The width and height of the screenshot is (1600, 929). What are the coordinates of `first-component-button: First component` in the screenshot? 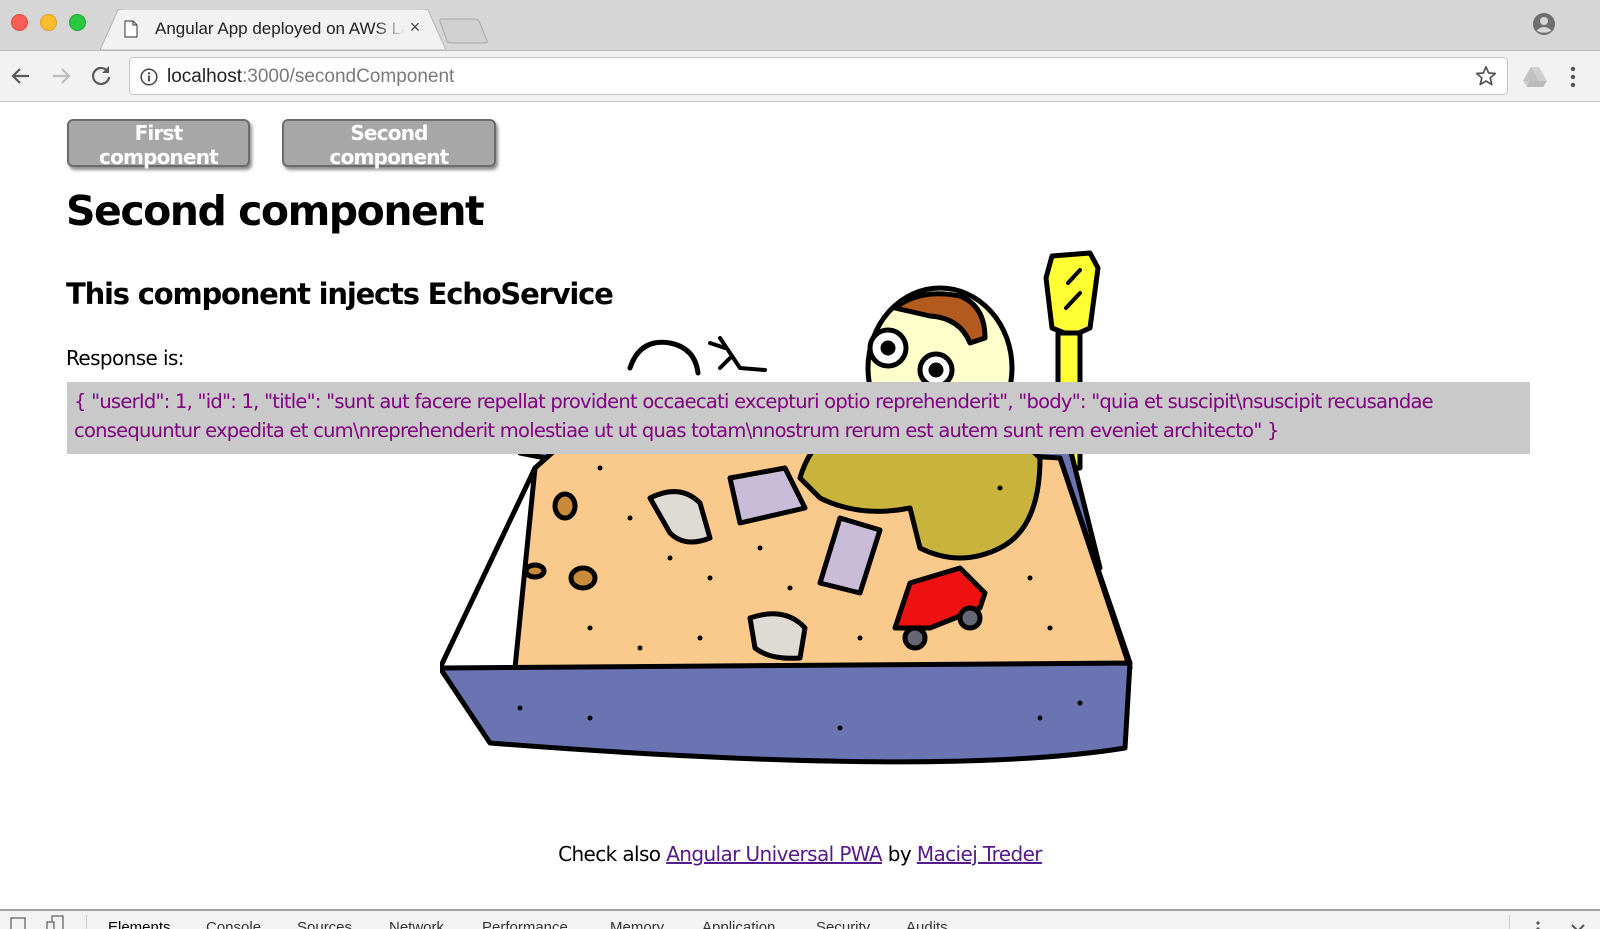 It's located at (158, 144).